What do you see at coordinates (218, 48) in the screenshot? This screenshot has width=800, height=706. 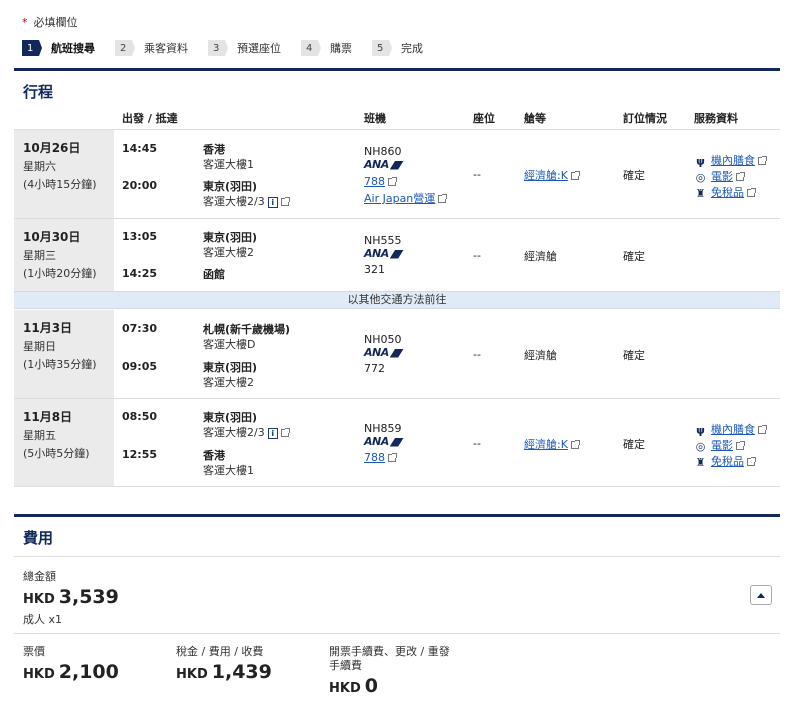 I see `step-number: 3` at bounding box center [218, 48].